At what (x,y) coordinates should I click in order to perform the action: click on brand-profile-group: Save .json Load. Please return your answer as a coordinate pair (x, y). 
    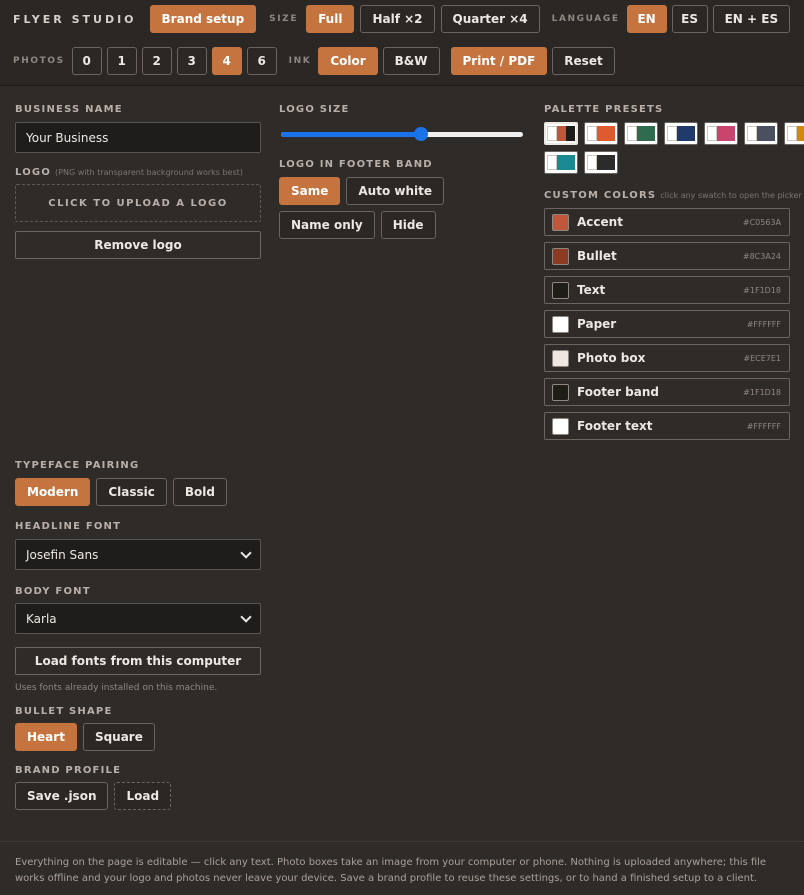
    Looking at the image, I should click on (138, 796).